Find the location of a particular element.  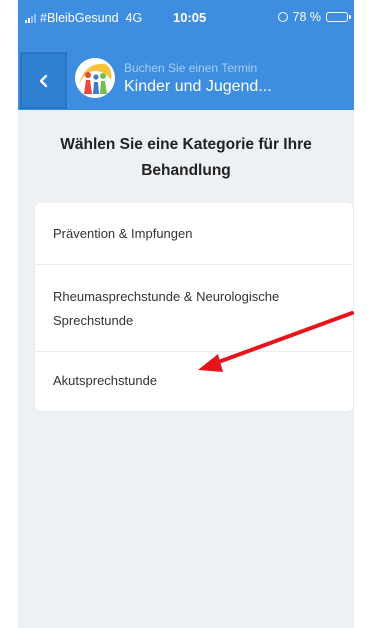

signal-icon is located at coordinates (30, 18).